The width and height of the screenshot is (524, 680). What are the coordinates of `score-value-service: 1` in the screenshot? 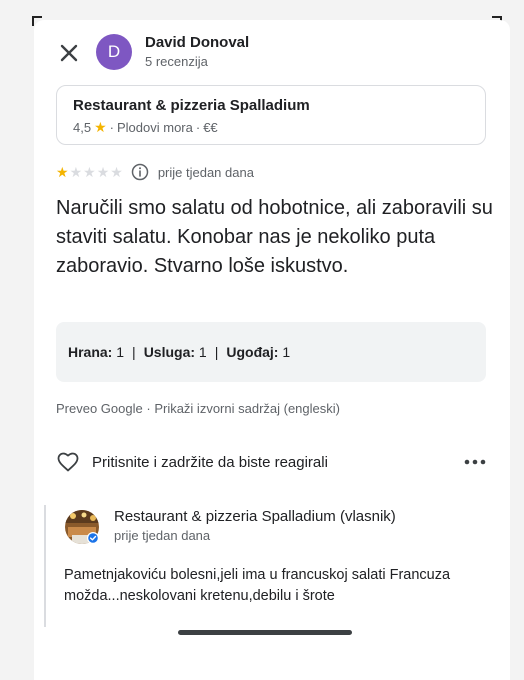 It's located at (202, 352).